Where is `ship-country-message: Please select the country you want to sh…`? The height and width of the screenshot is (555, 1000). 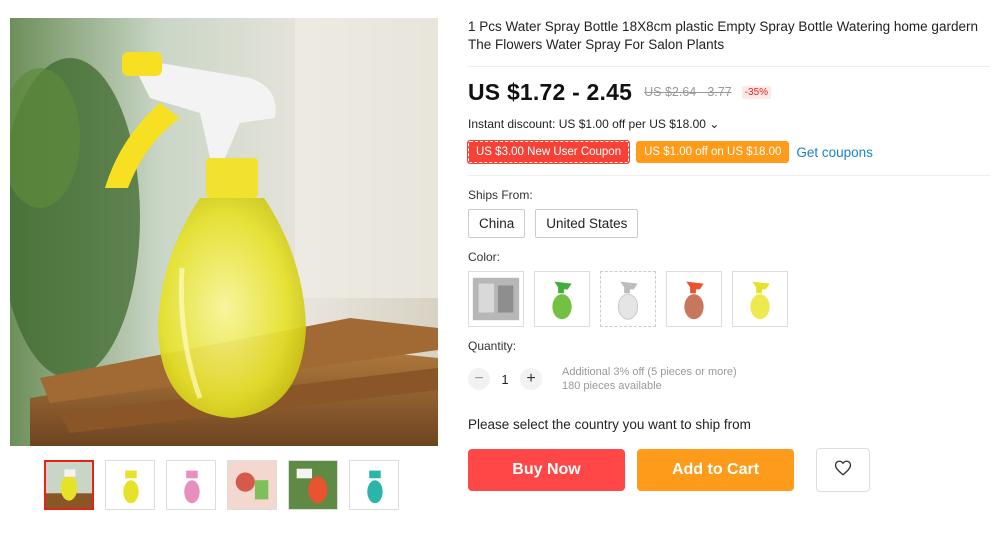 ship-country-message: Please select the country you want to sh… is located at coordinates (609, 424).